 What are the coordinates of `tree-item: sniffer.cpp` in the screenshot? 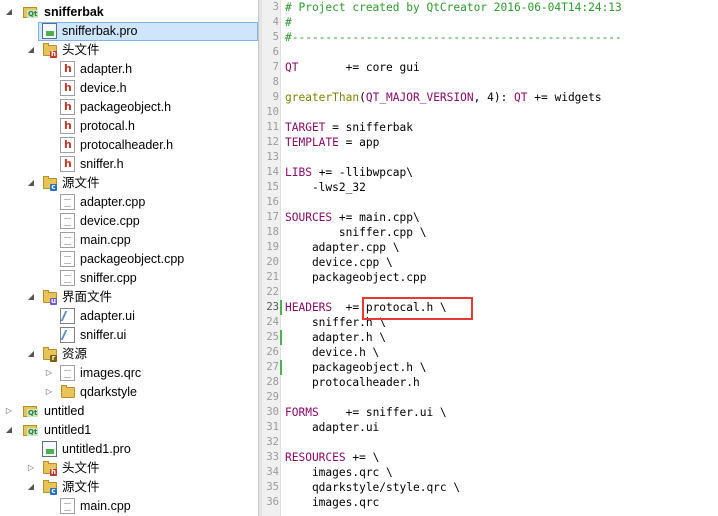 It's located at (129, 278).